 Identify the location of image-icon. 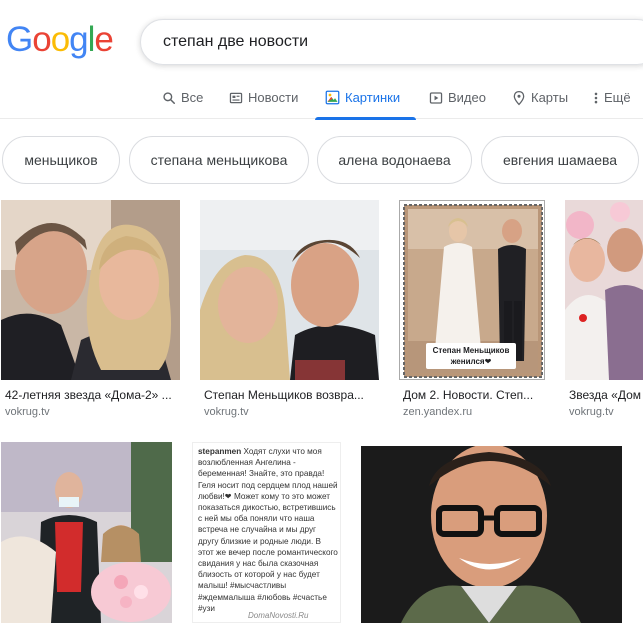
(332, 97).